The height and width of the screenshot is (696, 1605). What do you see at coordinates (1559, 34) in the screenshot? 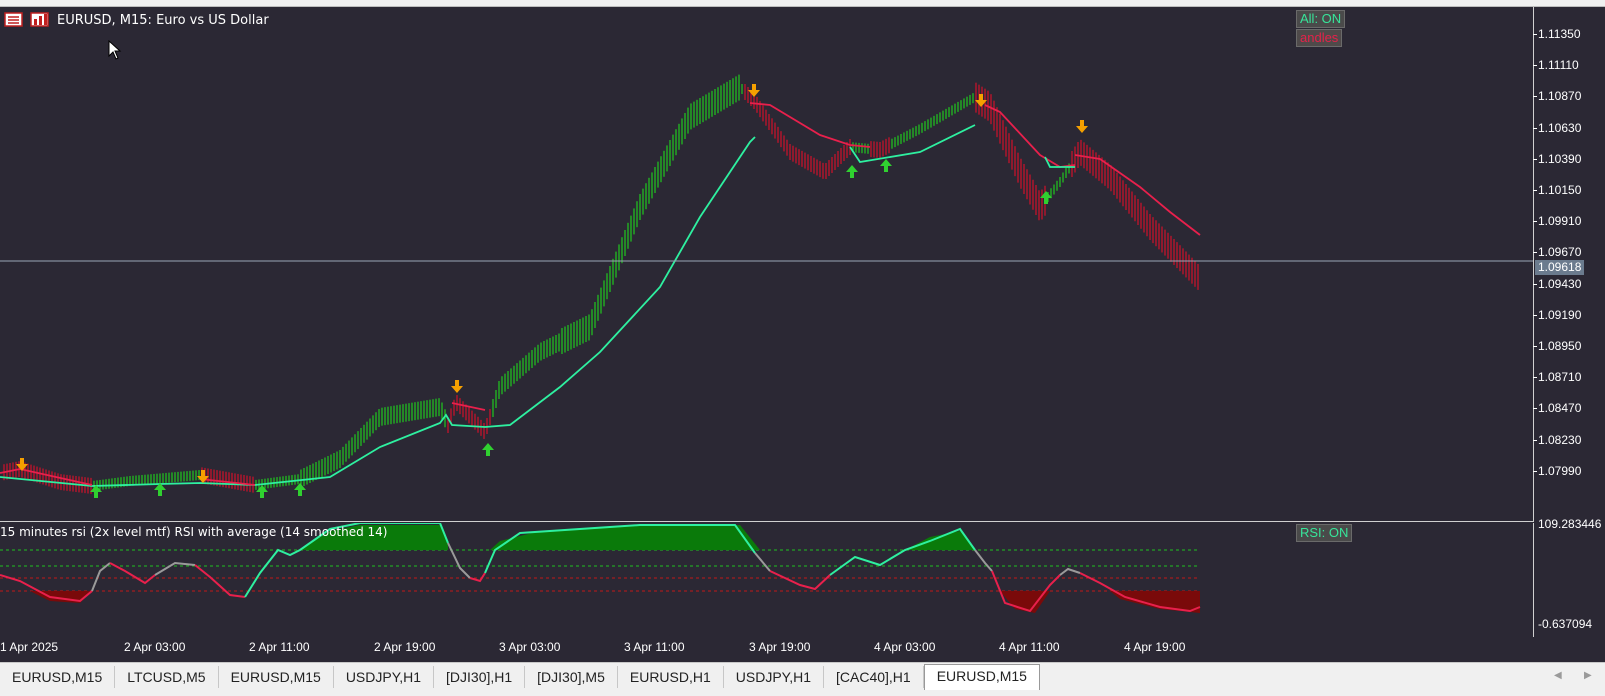
I see `price-scale-label: 1.11350` at bounding box center [1559, 34].